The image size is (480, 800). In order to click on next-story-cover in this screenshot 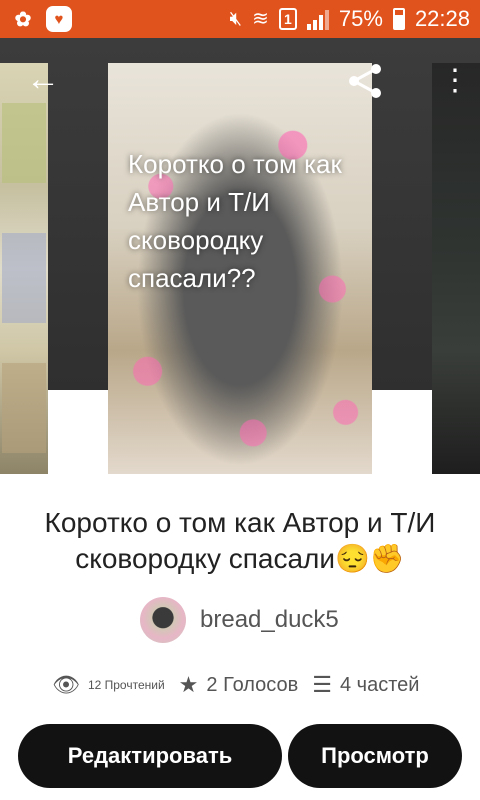, I will do `click(456, 268)`.